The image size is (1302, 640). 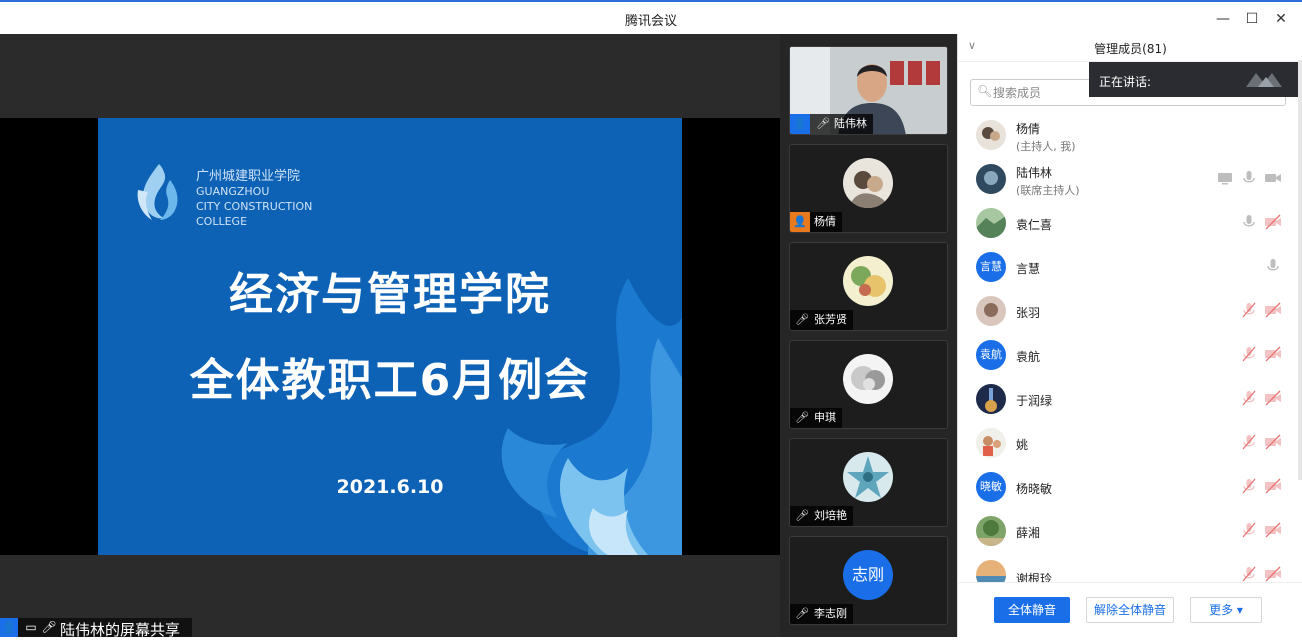 What do you see at coordinates (1034, 225) in the screenshot?
I see `member-name: 袁仁喜` at bounding box center [1034, 225].